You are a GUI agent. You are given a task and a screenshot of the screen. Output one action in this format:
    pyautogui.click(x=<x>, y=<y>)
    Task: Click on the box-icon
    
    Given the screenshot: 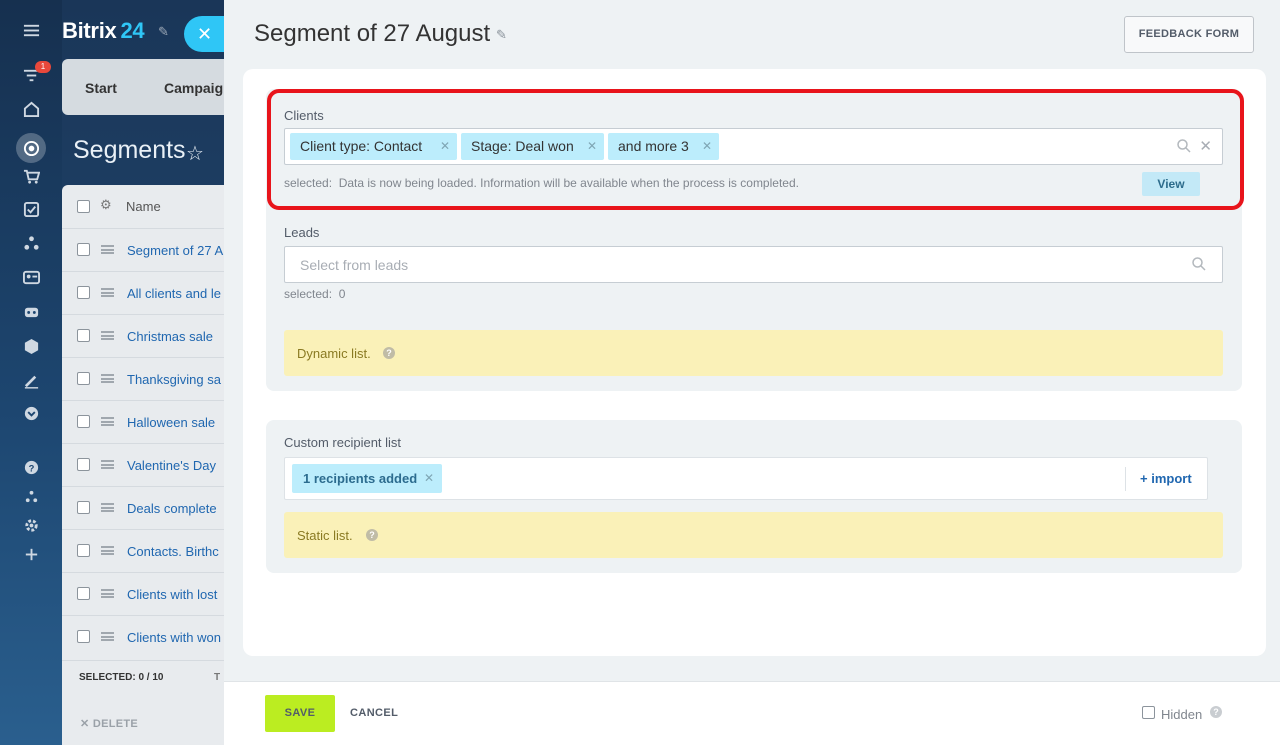 What is the action you would take?
    pyautogui.click(x=31, y=346)
    